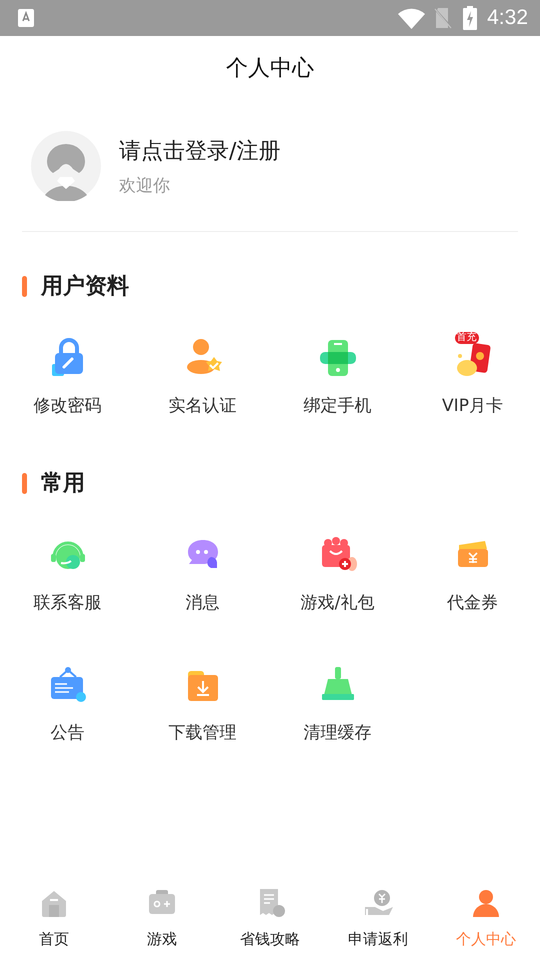 The image size is (540, 960). I want to click on badge-label: 首充, so click(466, 338).